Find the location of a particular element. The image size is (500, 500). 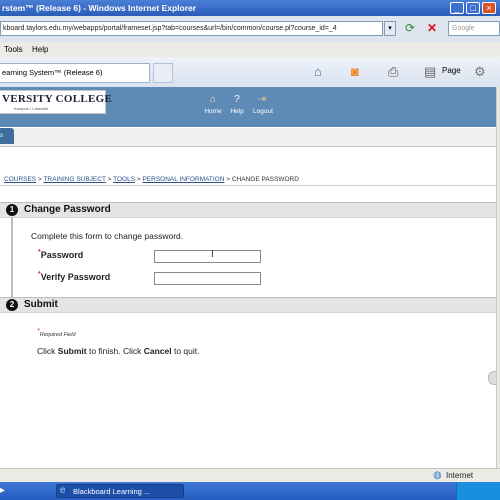

password-label: *Password is located at coordinates (61, 254).